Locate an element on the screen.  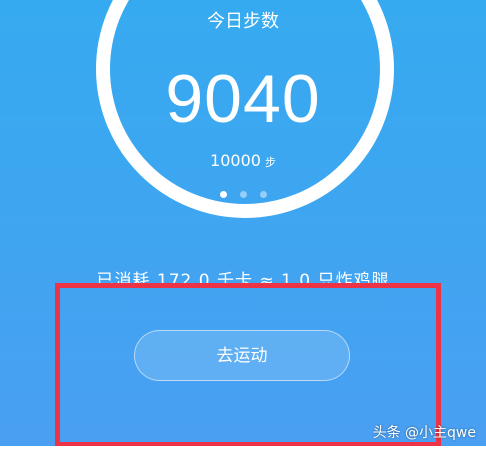
page-indicator is located at coordinates (243, 194).